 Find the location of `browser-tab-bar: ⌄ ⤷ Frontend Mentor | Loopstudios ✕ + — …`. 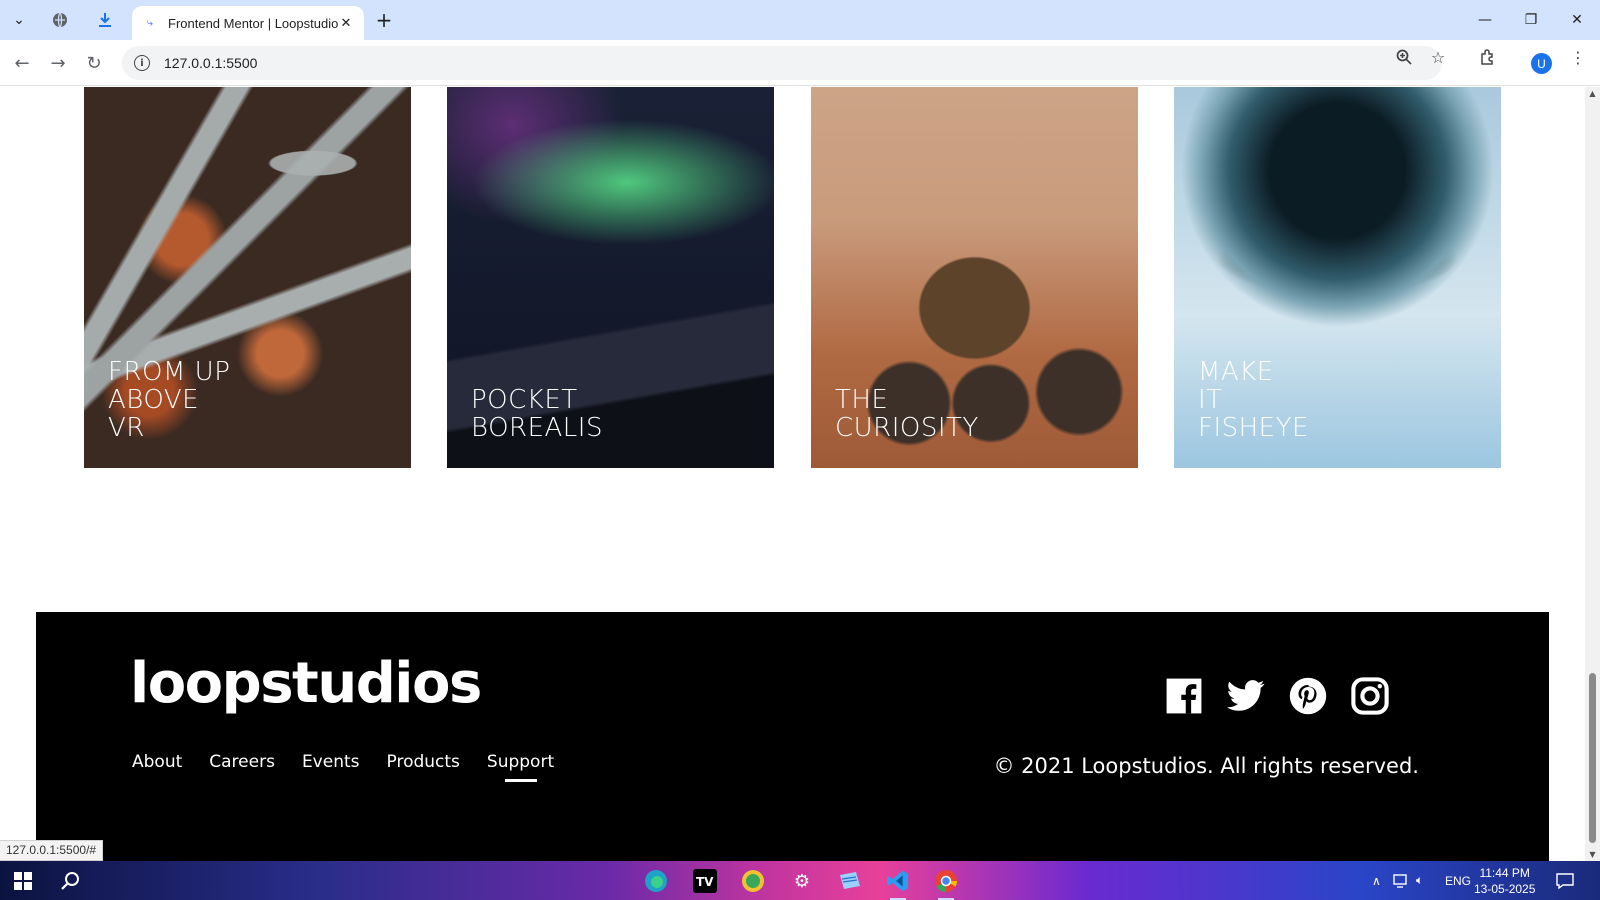

browser-tab-bar: ⌄ ⤷ Frontend Mentor | Loopstudios ✕ + — … is located at coordinates (800, 20).